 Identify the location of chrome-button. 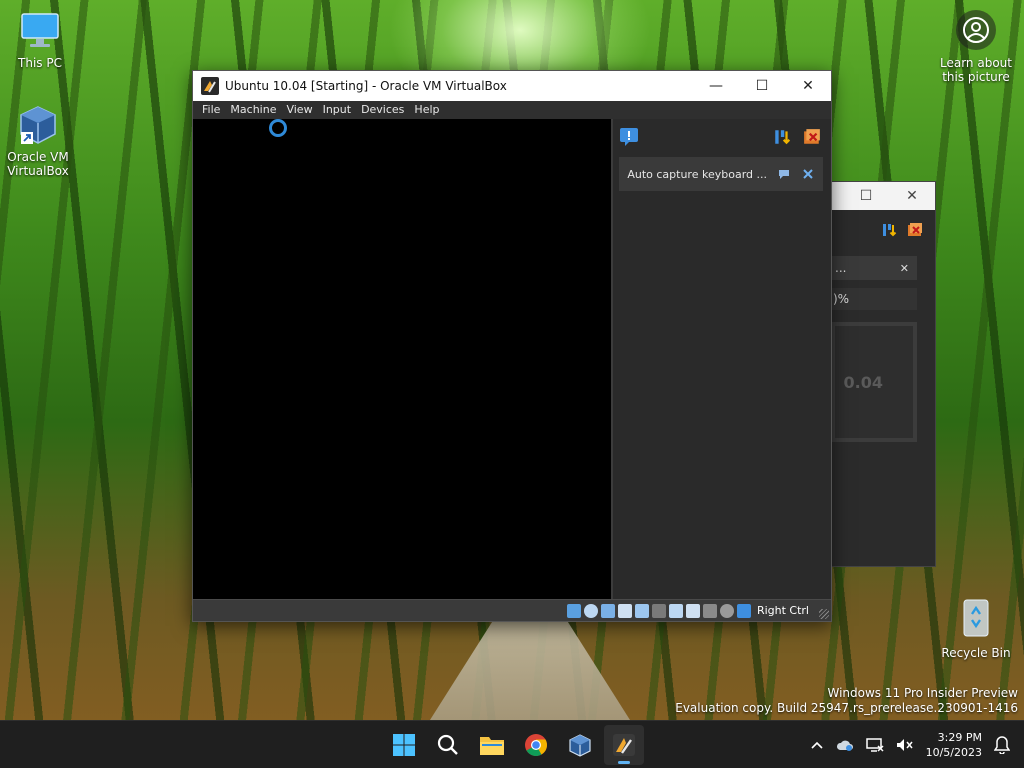
(536, 745).